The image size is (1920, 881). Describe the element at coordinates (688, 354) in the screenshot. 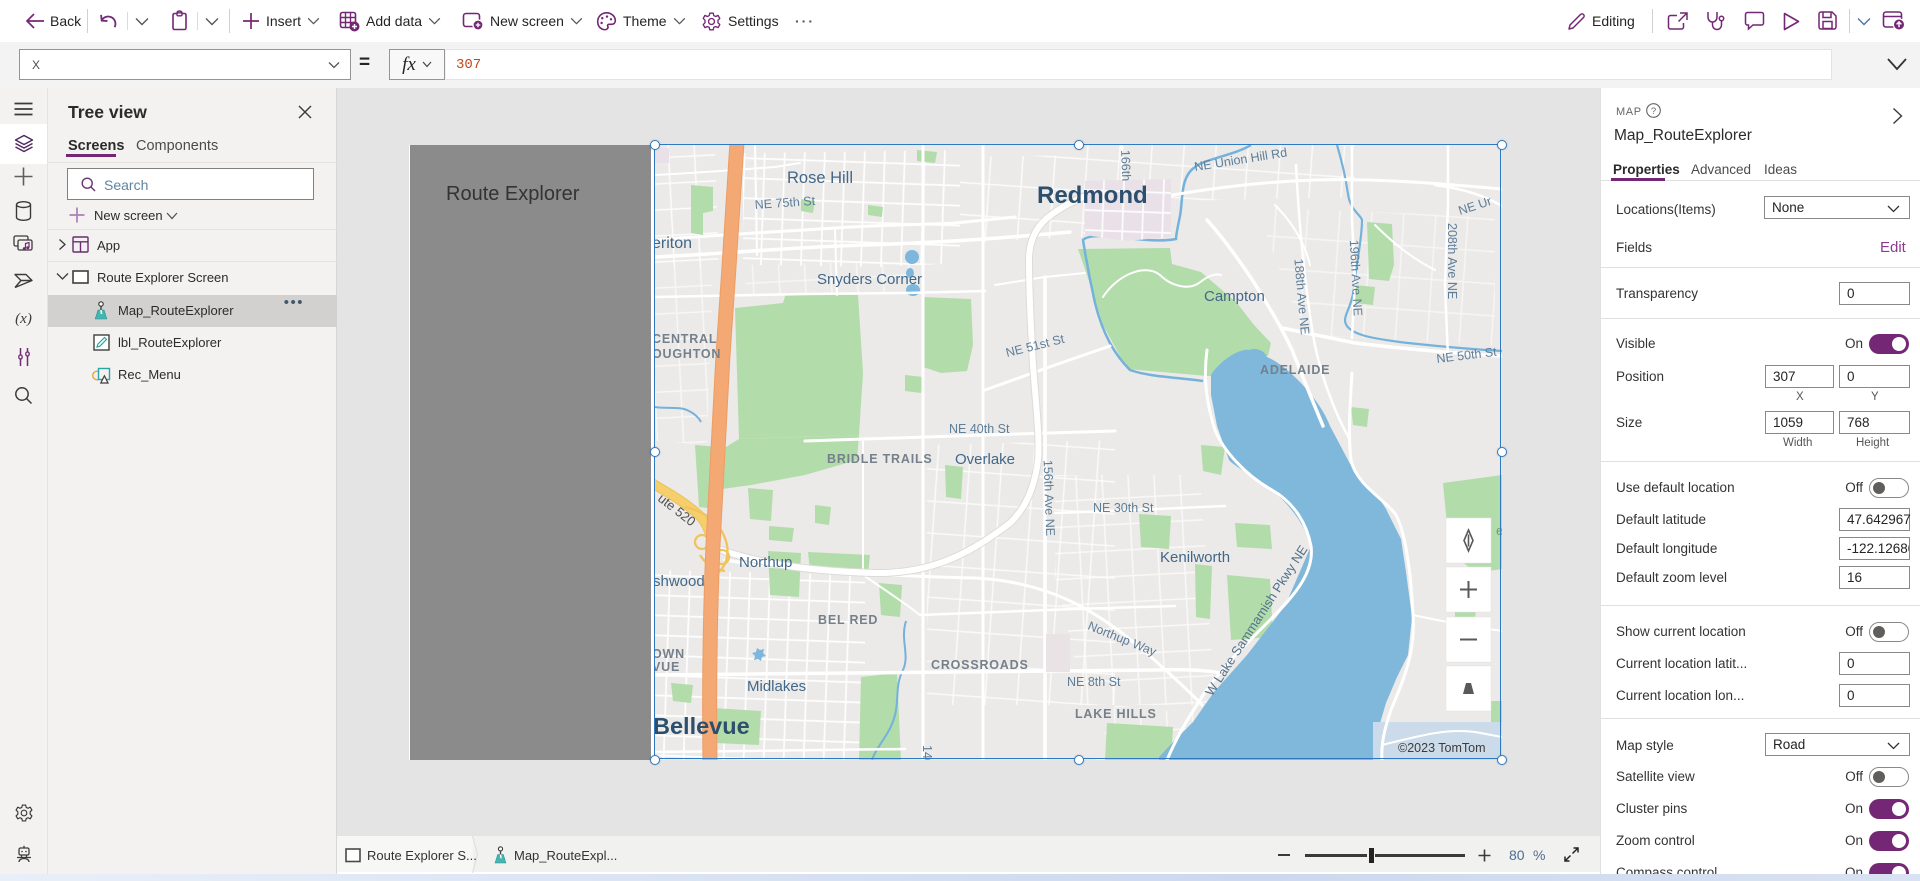

I see `svg-text: OUGHTON` at that location.